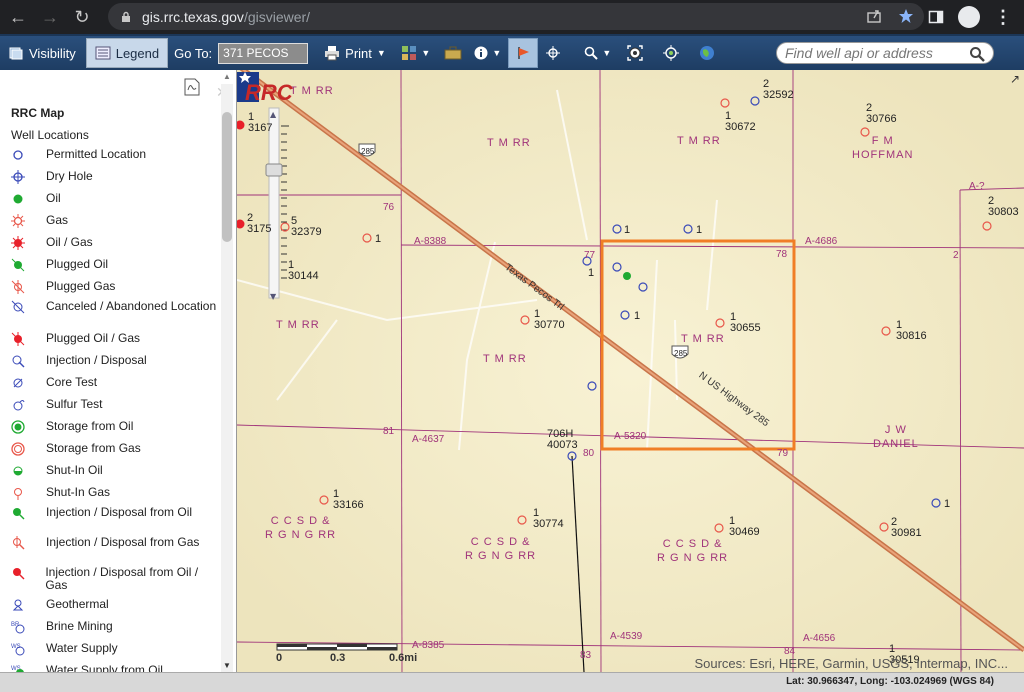  What do you see at coordinates (403, 658) in the screenshot?
I see `scale-label: 0.6mi` at bounding box center [403, 658].